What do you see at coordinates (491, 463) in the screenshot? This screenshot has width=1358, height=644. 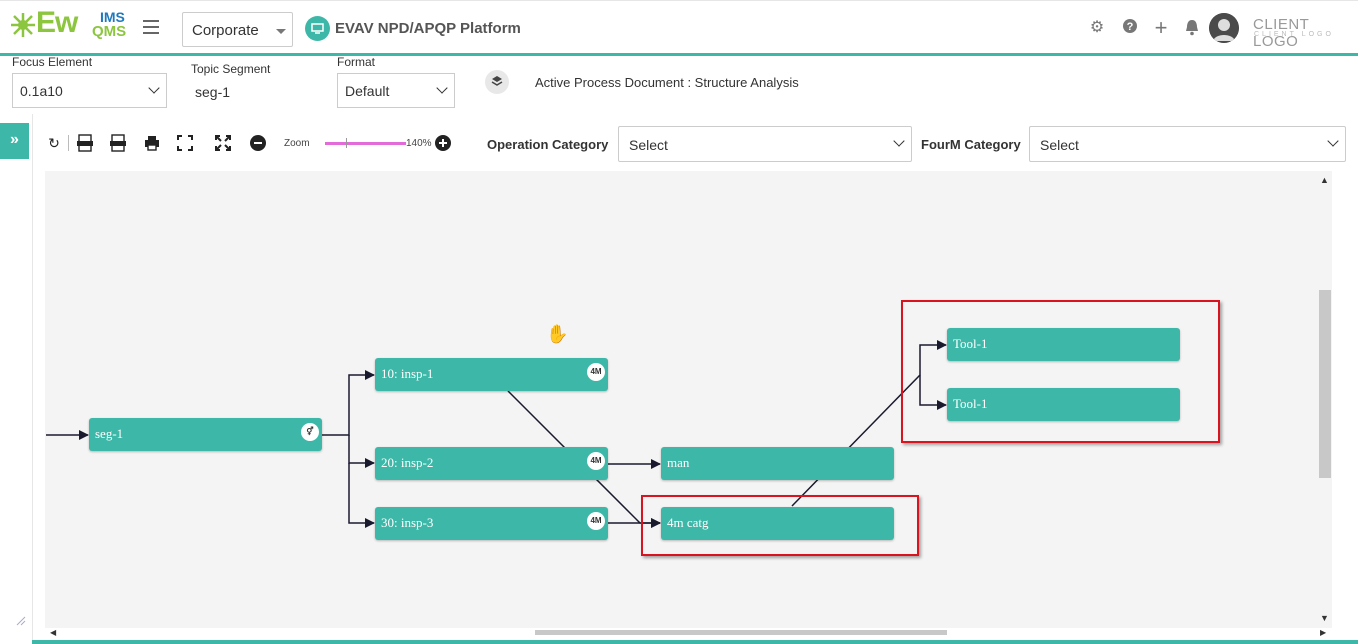 I see `node-insp-2: 20: insp-2 4M` at bounding box center [491, 463].